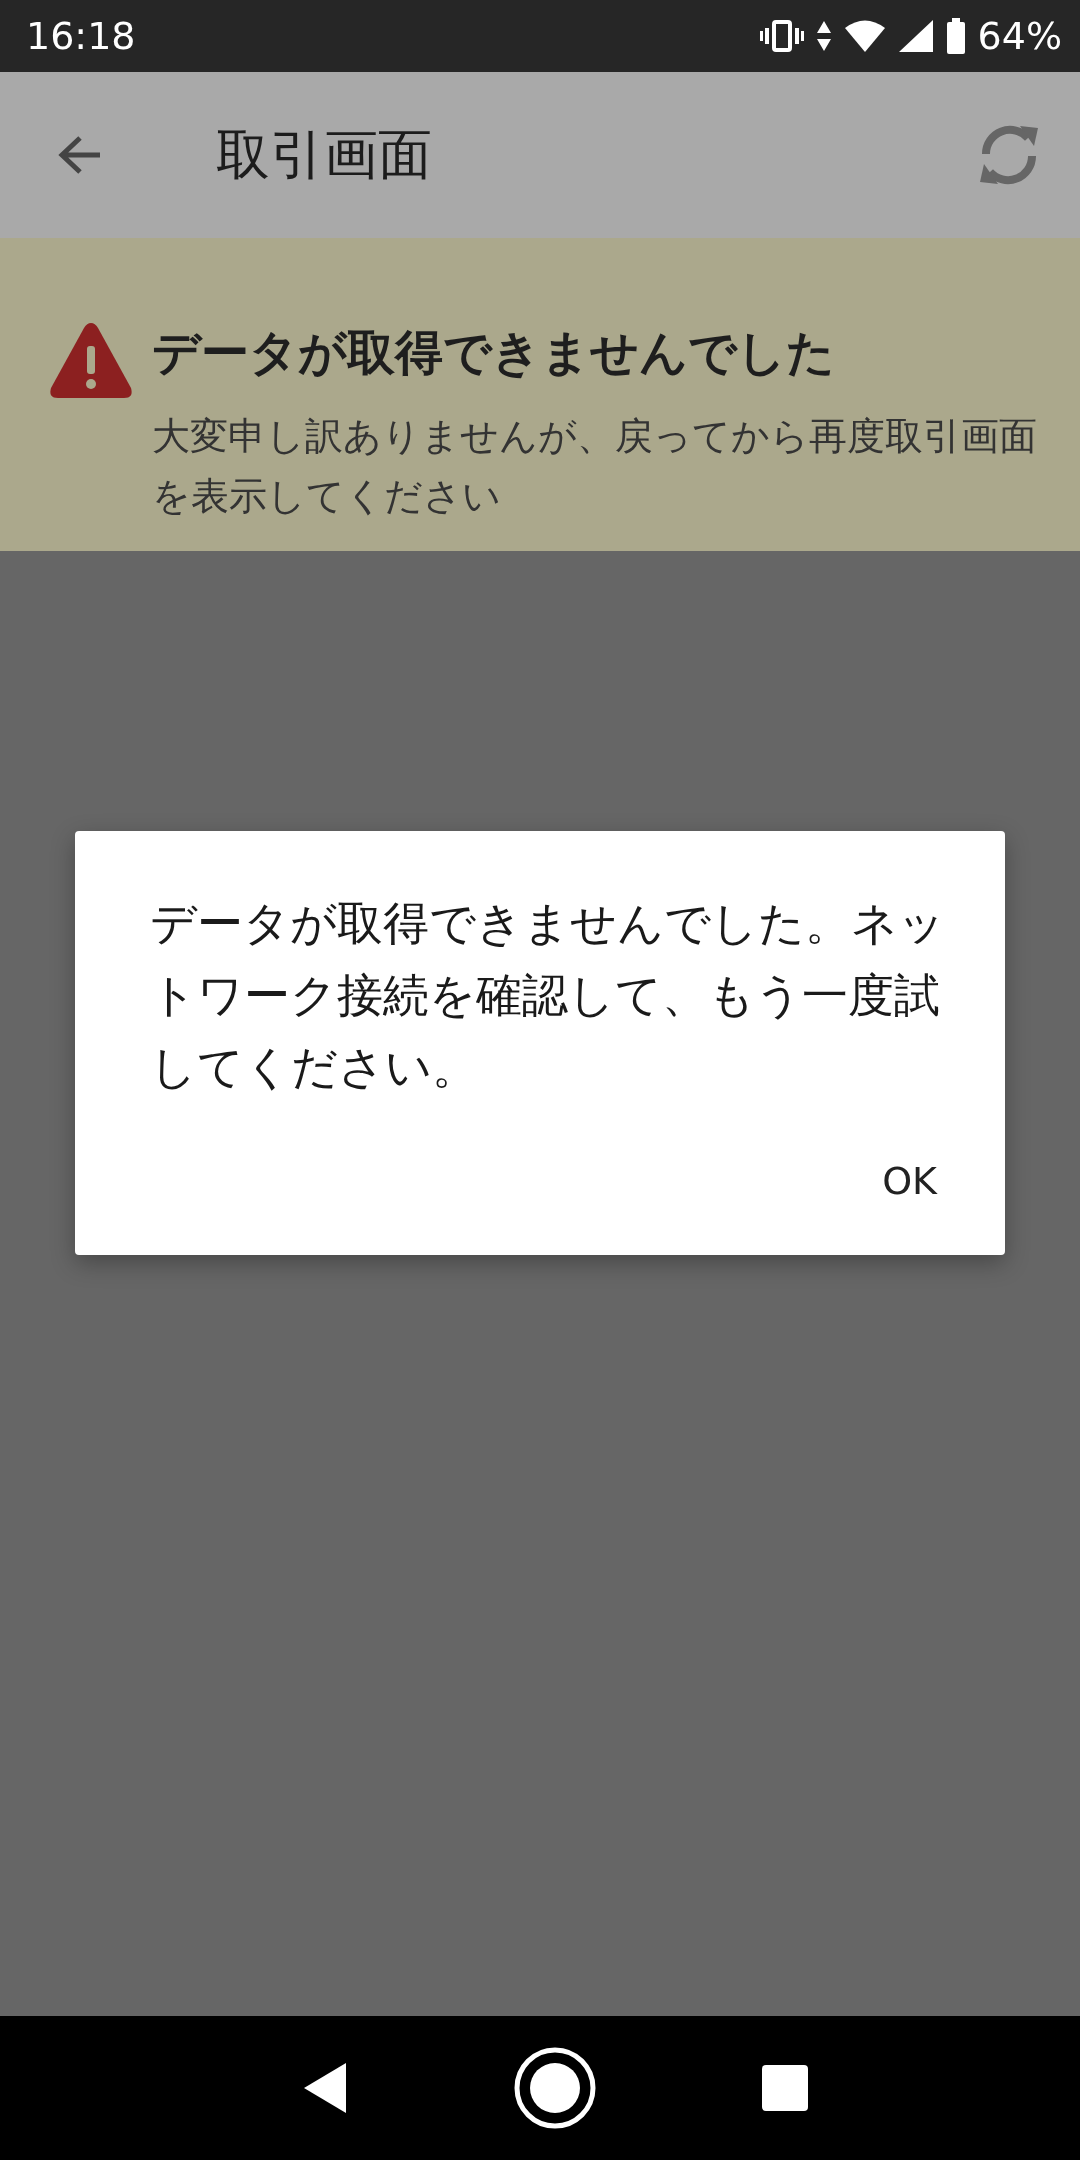  I want to click on battery-percent: 64%, so click(1019, 36).